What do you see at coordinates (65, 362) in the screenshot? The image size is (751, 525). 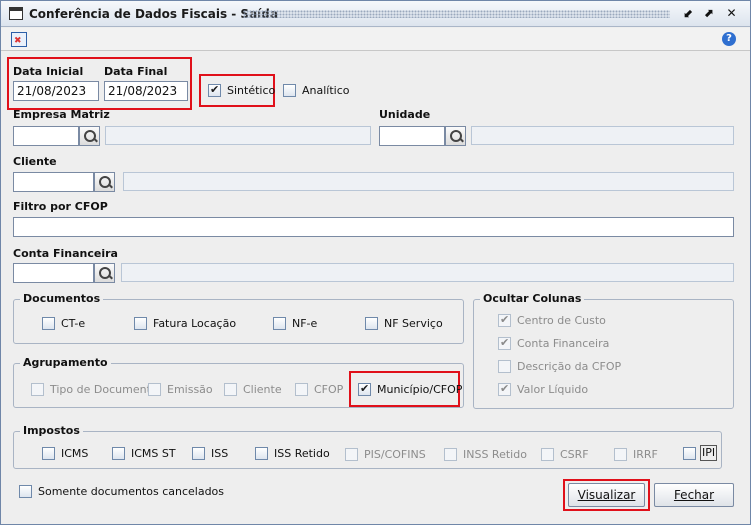 I see `agrupamento-group-label: Agrupamento` at bounding box center [65, 362].